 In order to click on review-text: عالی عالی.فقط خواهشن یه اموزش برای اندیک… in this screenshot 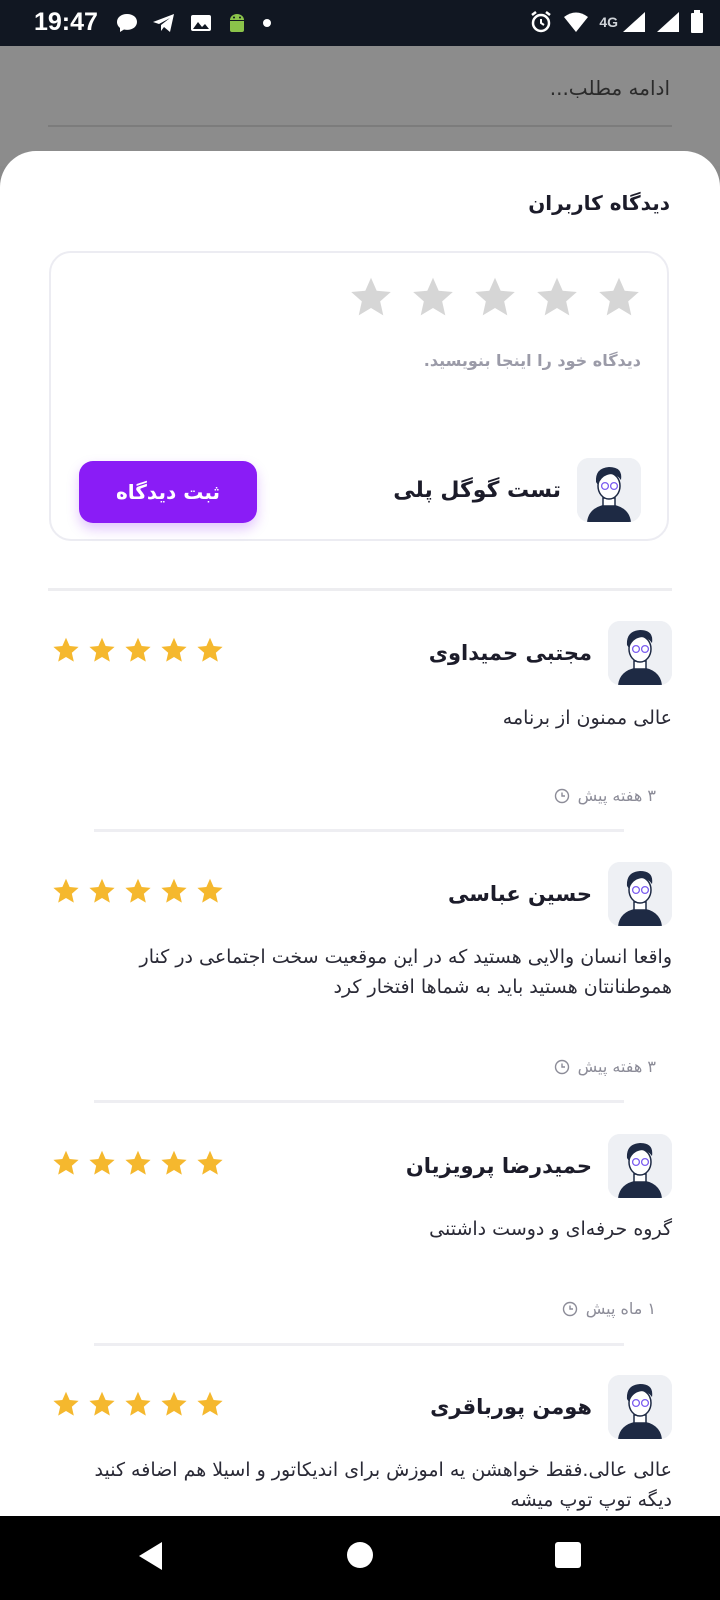, I will do `click(383, 1485)`.